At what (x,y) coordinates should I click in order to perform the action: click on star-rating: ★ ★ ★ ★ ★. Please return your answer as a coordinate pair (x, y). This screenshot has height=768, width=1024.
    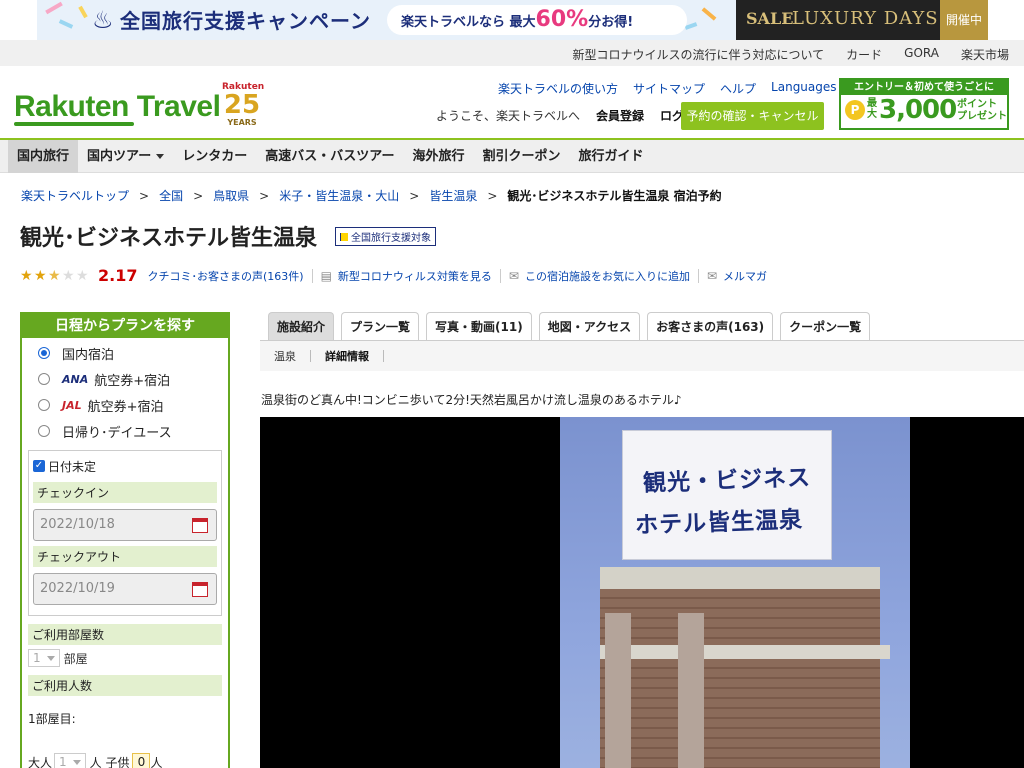
    Looking at the image, I should click on (55, 276).